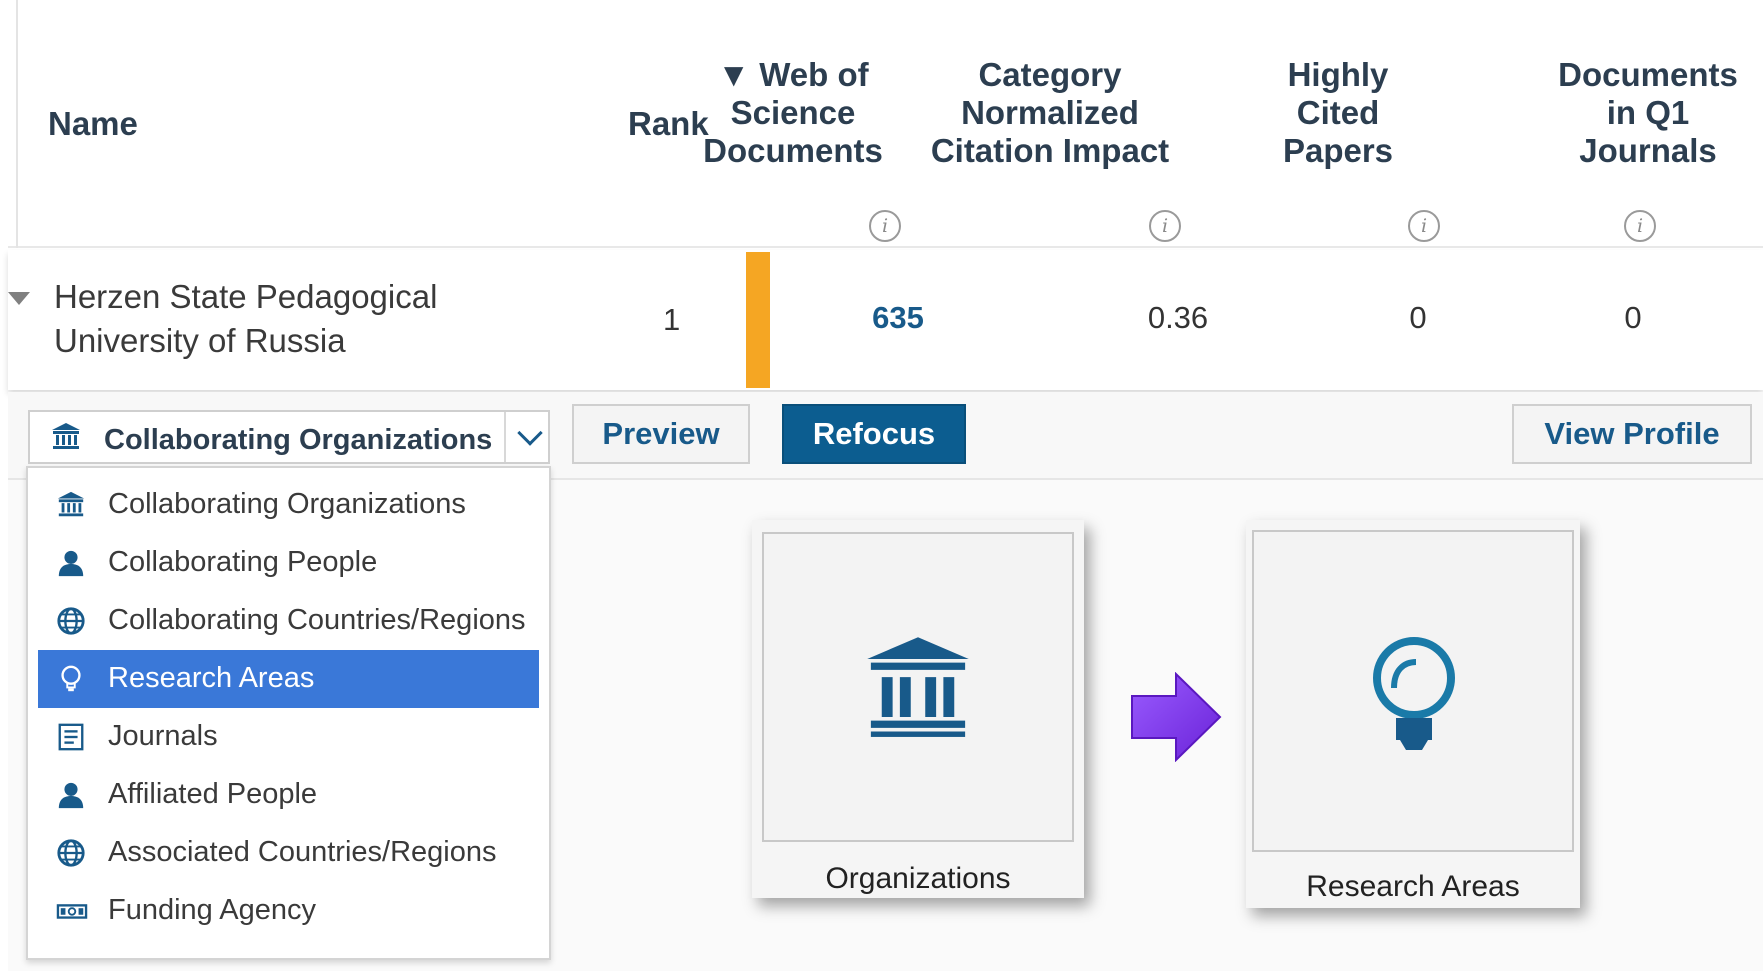  Describe the element at coordinates (898, 318) in the screenshot. I see `wos-documents-value: 635` at that location.